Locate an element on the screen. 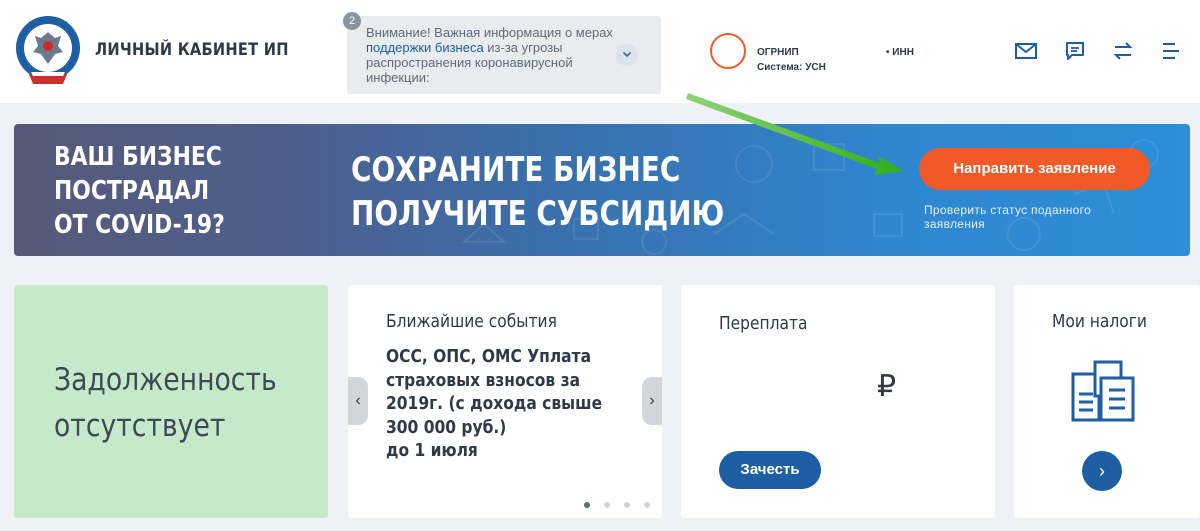  chevron-down-icon is located at coordinates (627, 55).